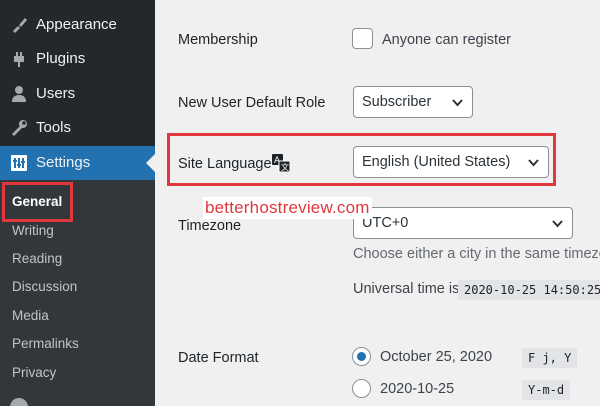  Describe the element at coordinates (218, 40) in the screenshot. I see `membership-label: Membership` at that location.